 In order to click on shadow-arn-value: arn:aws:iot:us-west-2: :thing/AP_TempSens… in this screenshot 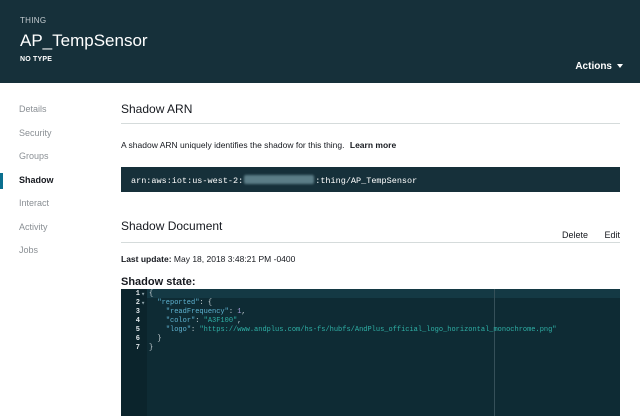, I will do `click(370, 179)`.